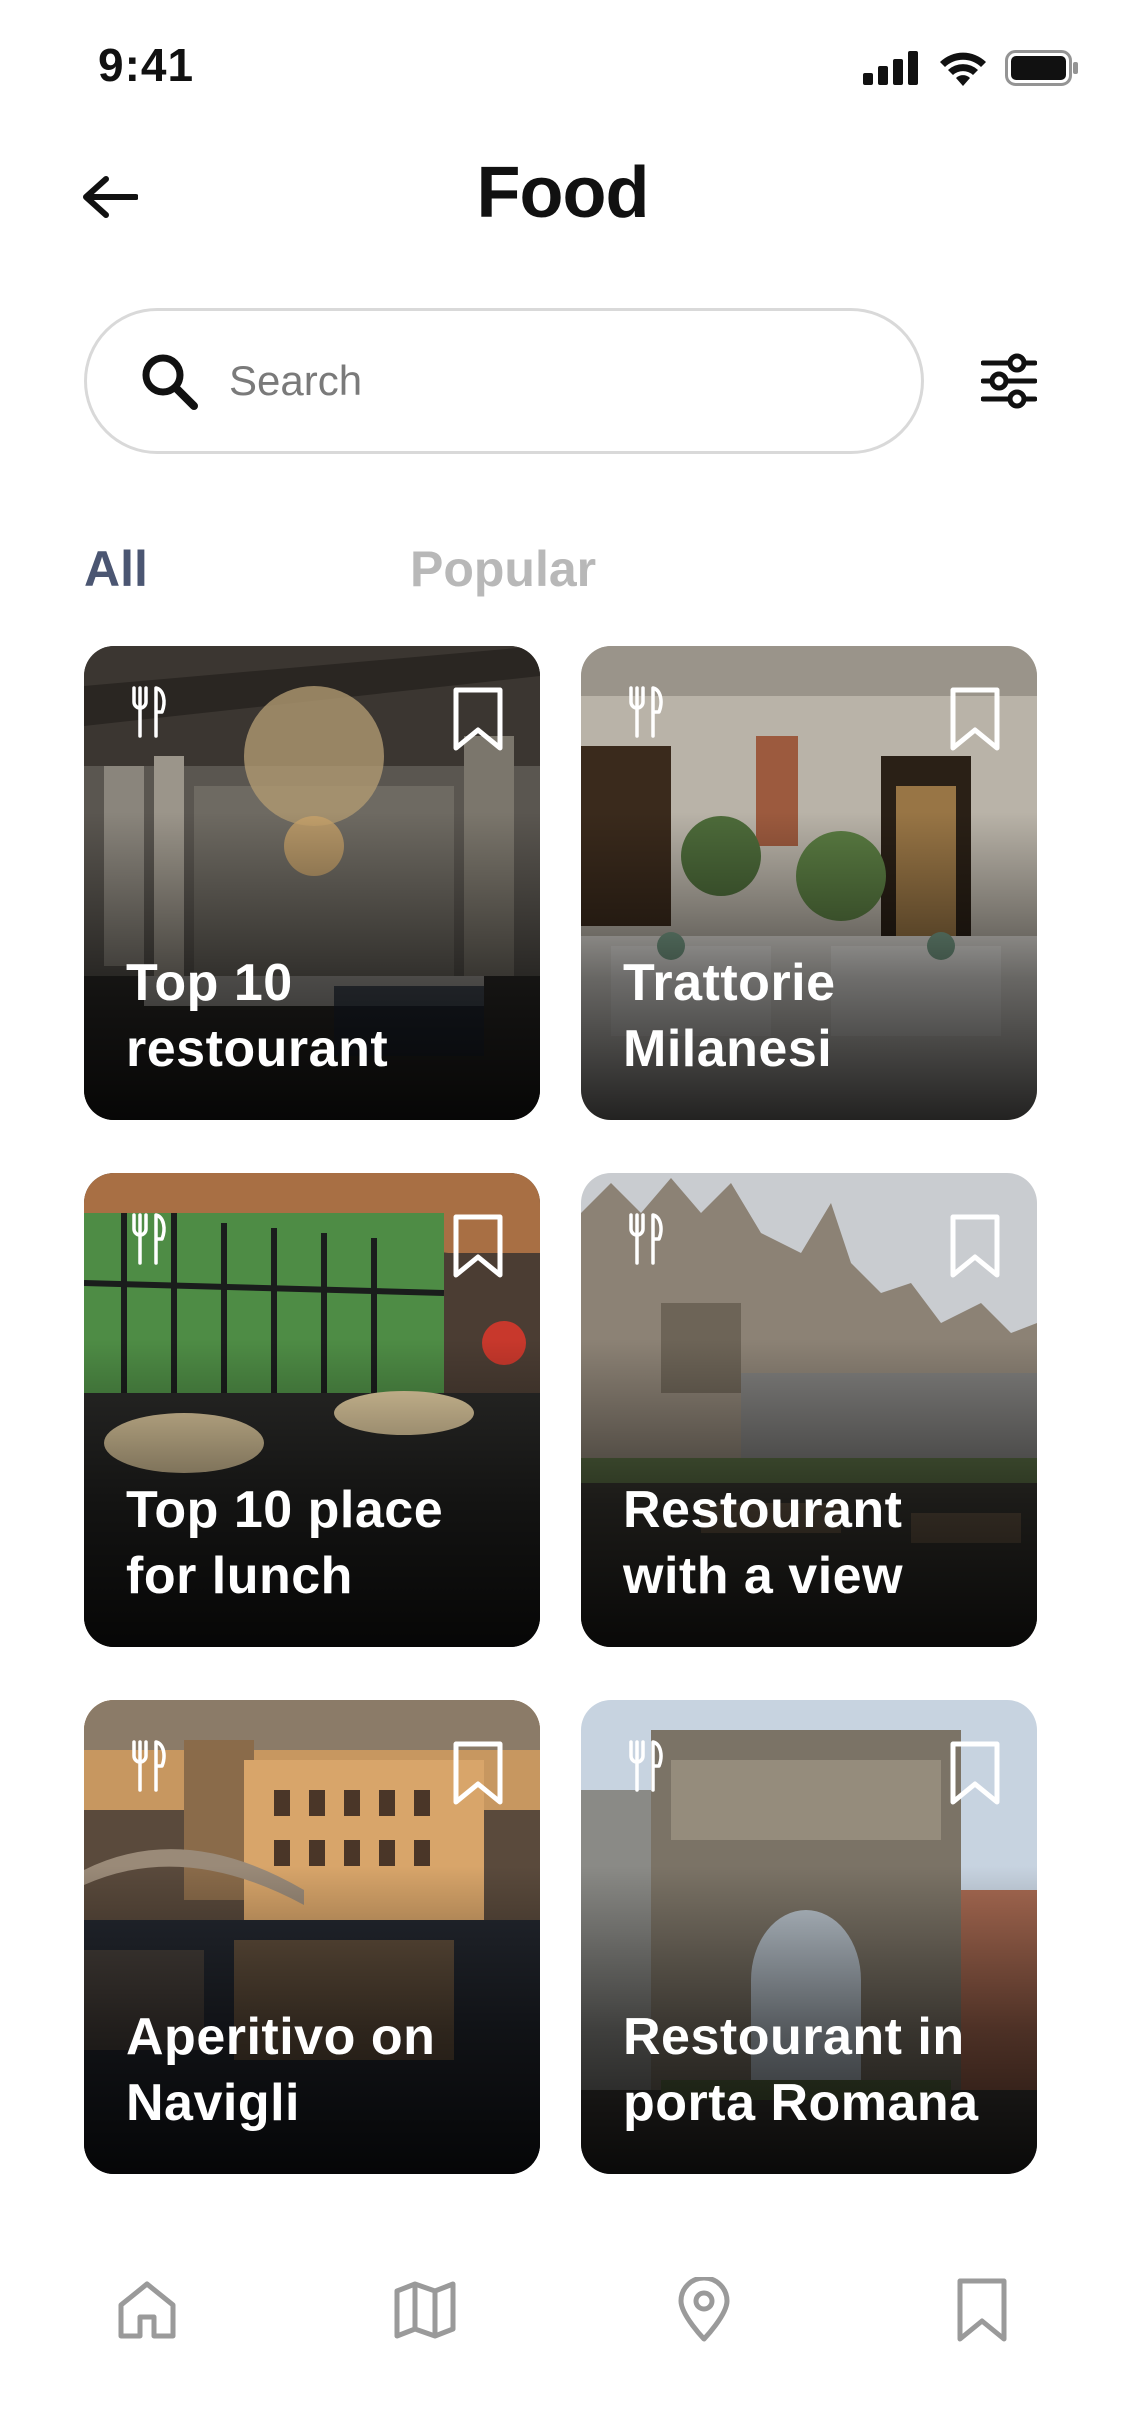 This screenshot has height=2436, width=1125. I want to click on home-icon, so click(147, 2310).